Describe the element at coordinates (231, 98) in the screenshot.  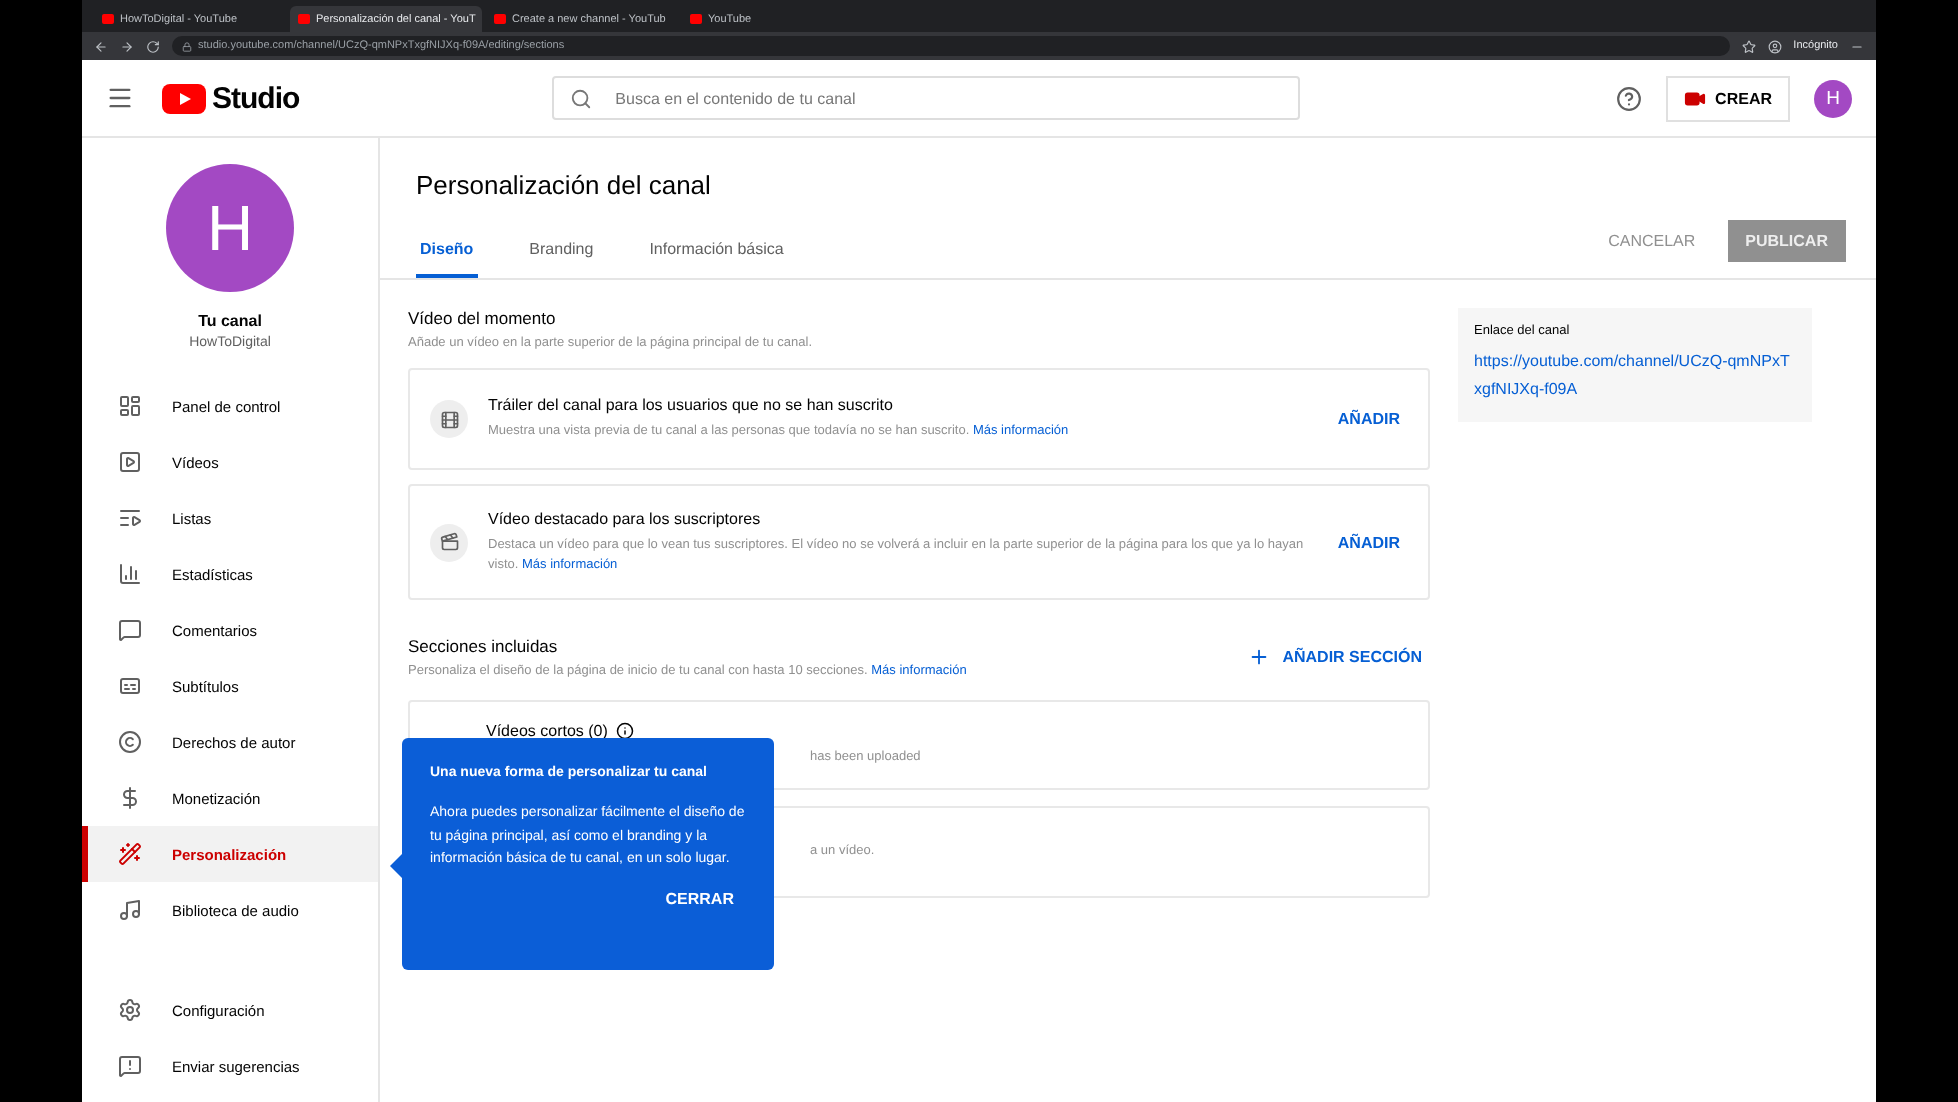
I see `studio-logo: Studio` at that location.